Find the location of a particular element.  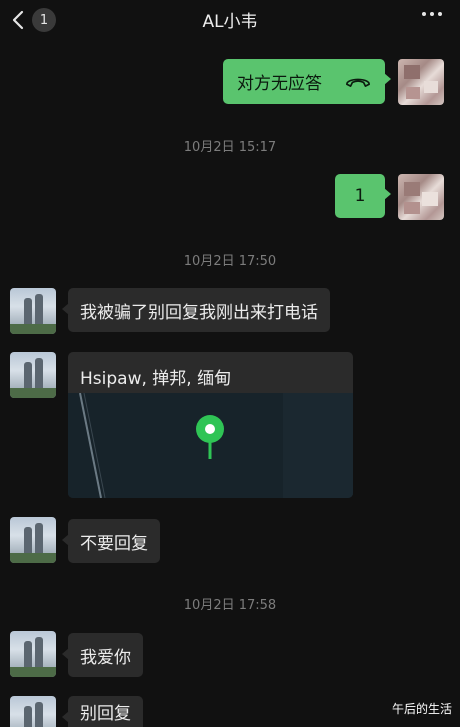

message-text: 不要回复 is located at coordinates (114, 543).